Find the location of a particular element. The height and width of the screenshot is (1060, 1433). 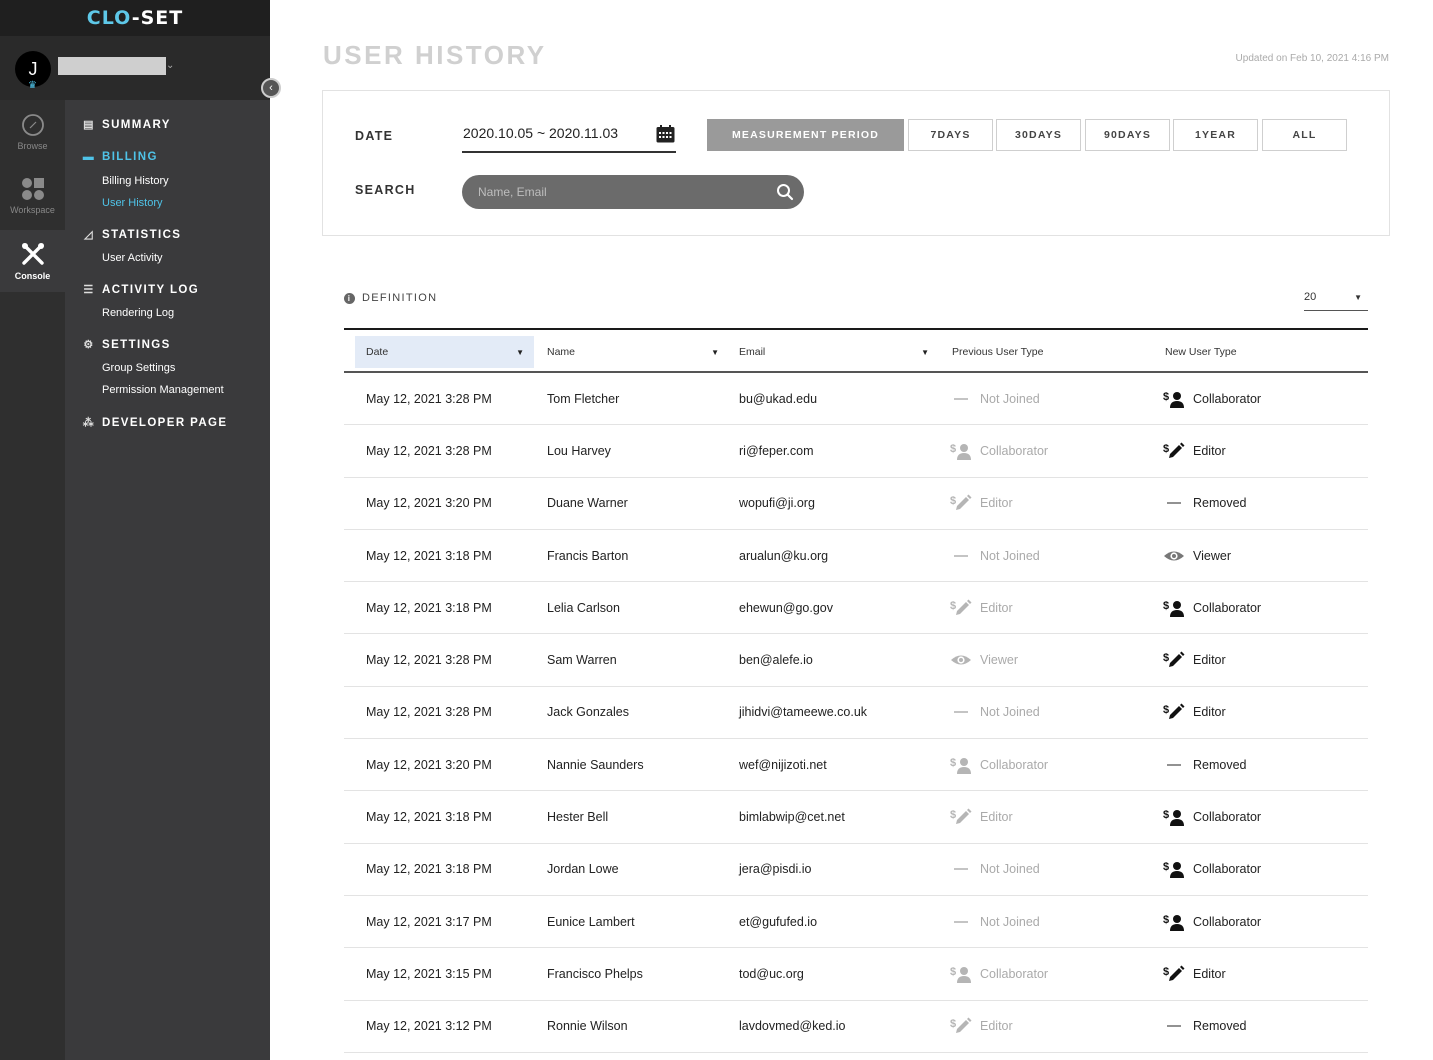

definition-toggle: i DEFINITION is located at coordinates (390, 298).